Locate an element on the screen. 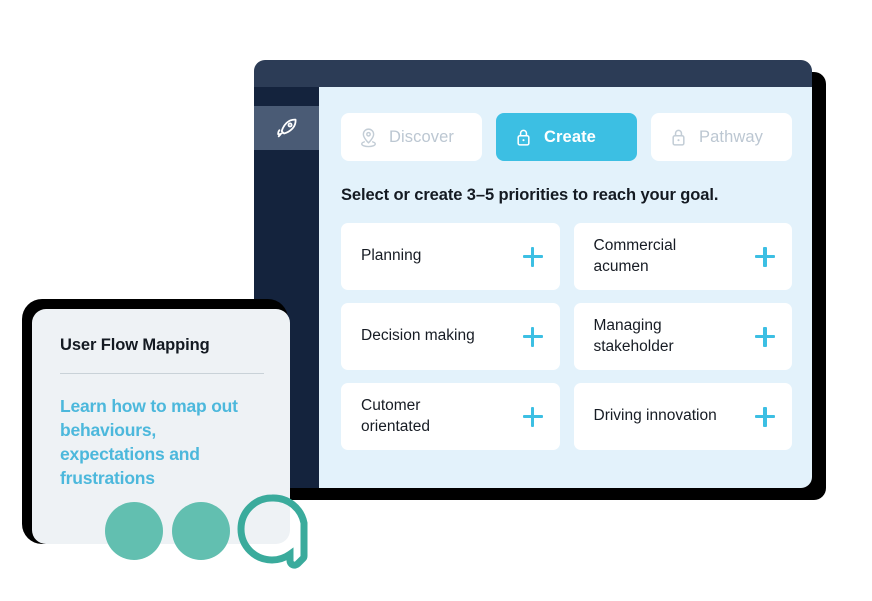 The image size is (872, 601). tab-pathway: Pathway is located at coordinates (721, 137).